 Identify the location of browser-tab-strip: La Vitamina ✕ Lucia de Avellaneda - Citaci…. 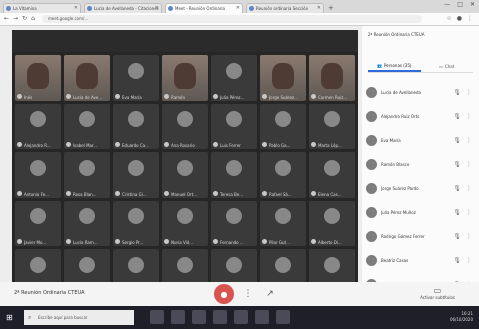
(239, 6).